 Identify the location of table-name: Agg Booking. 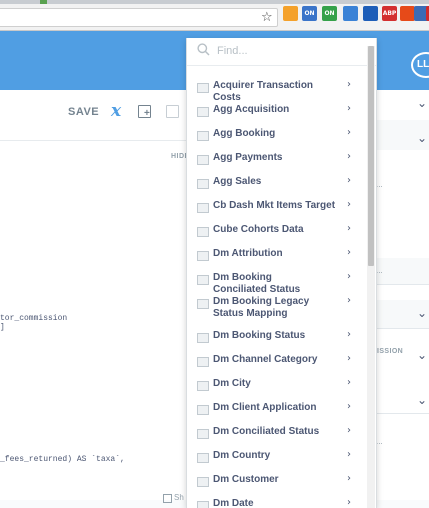
(244, 133).